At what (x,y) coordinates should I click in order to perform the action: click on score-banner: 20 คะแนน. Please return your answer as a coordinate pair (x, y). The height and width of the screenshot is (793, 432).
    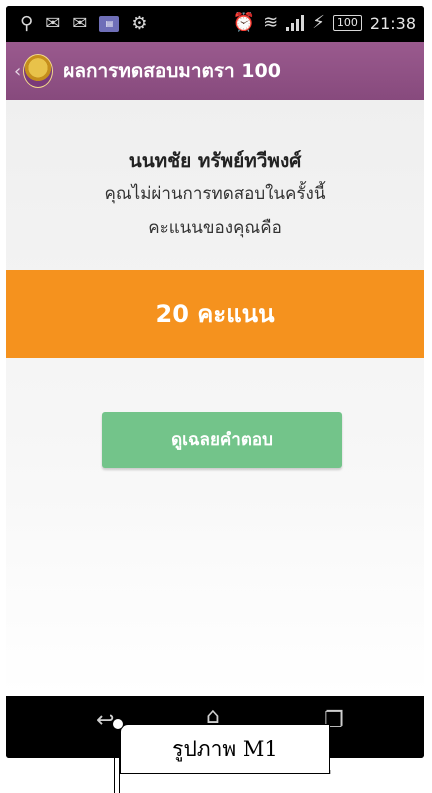
    Looking at the image, I should click on (215, 314).